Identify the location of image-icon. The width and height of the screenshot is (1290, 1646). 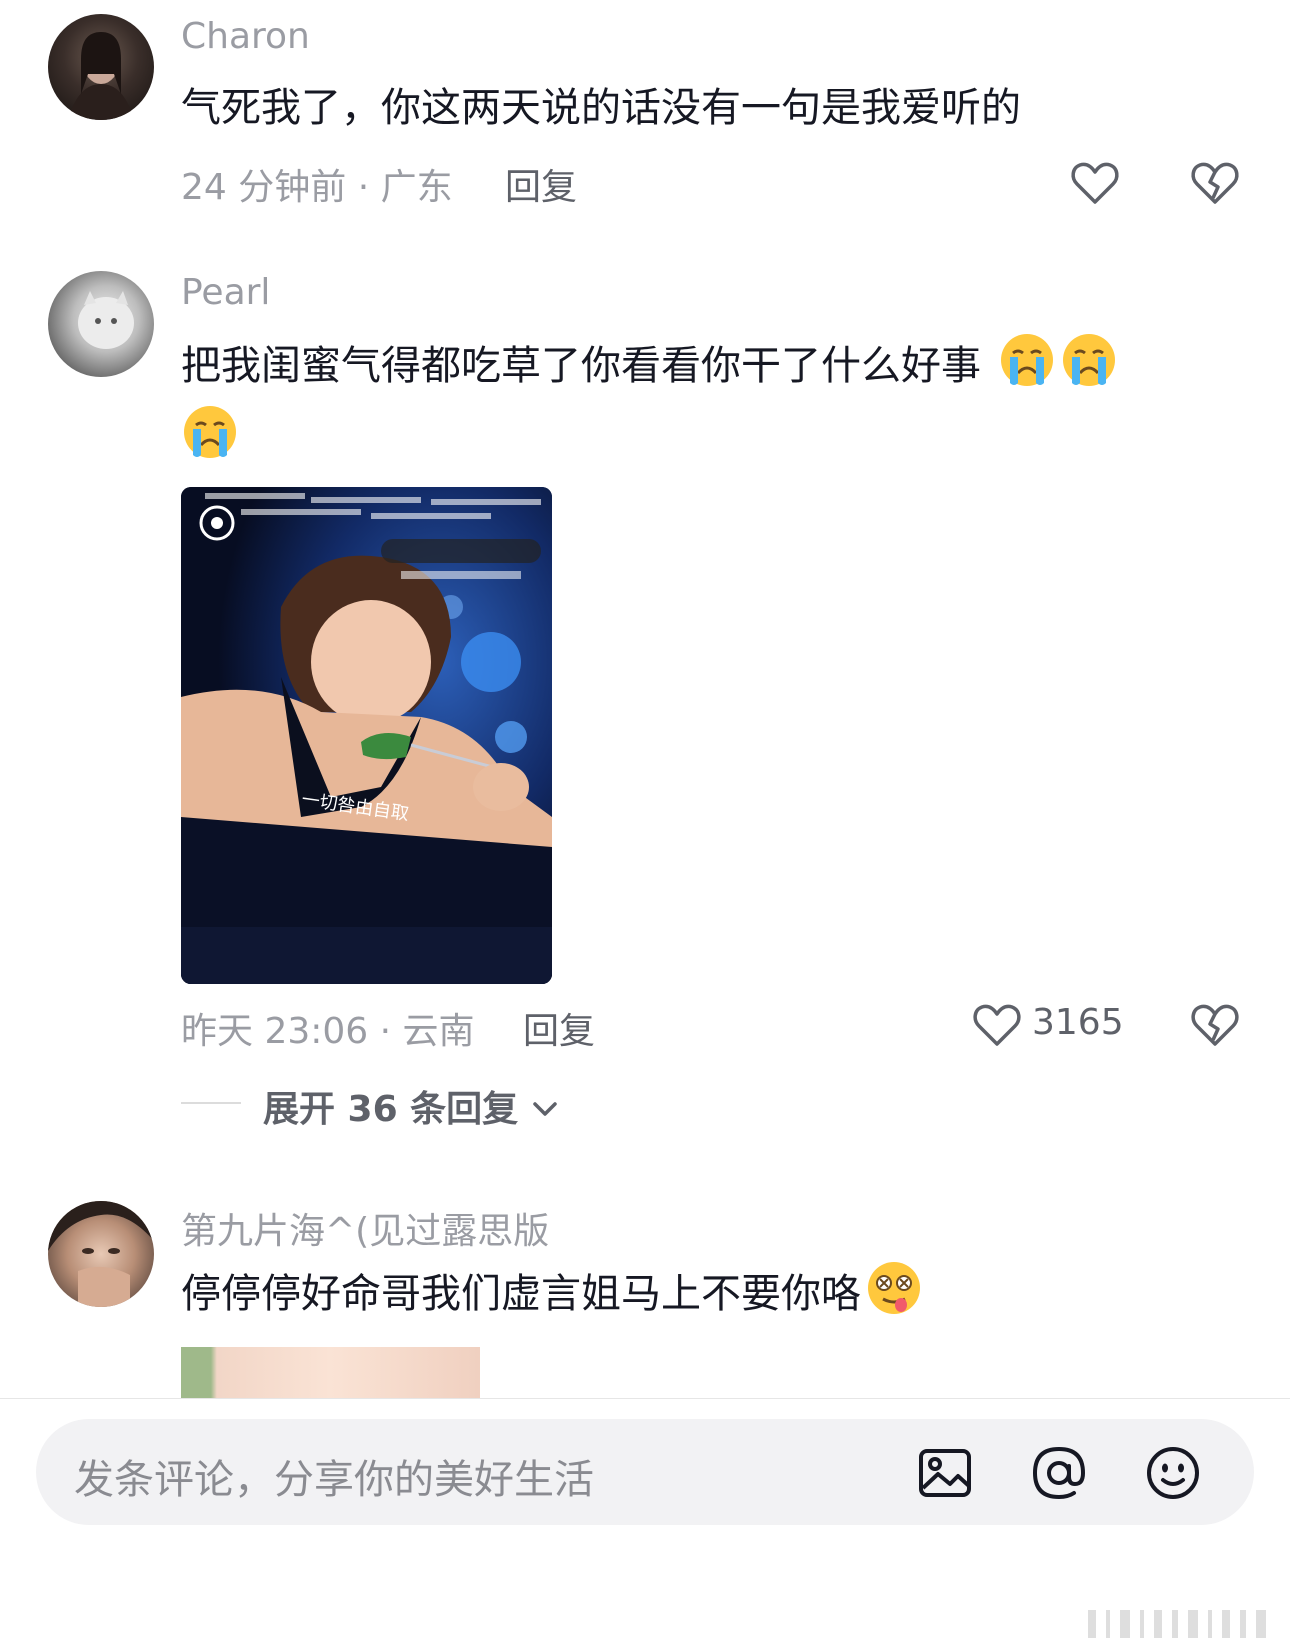
(945, 1473).